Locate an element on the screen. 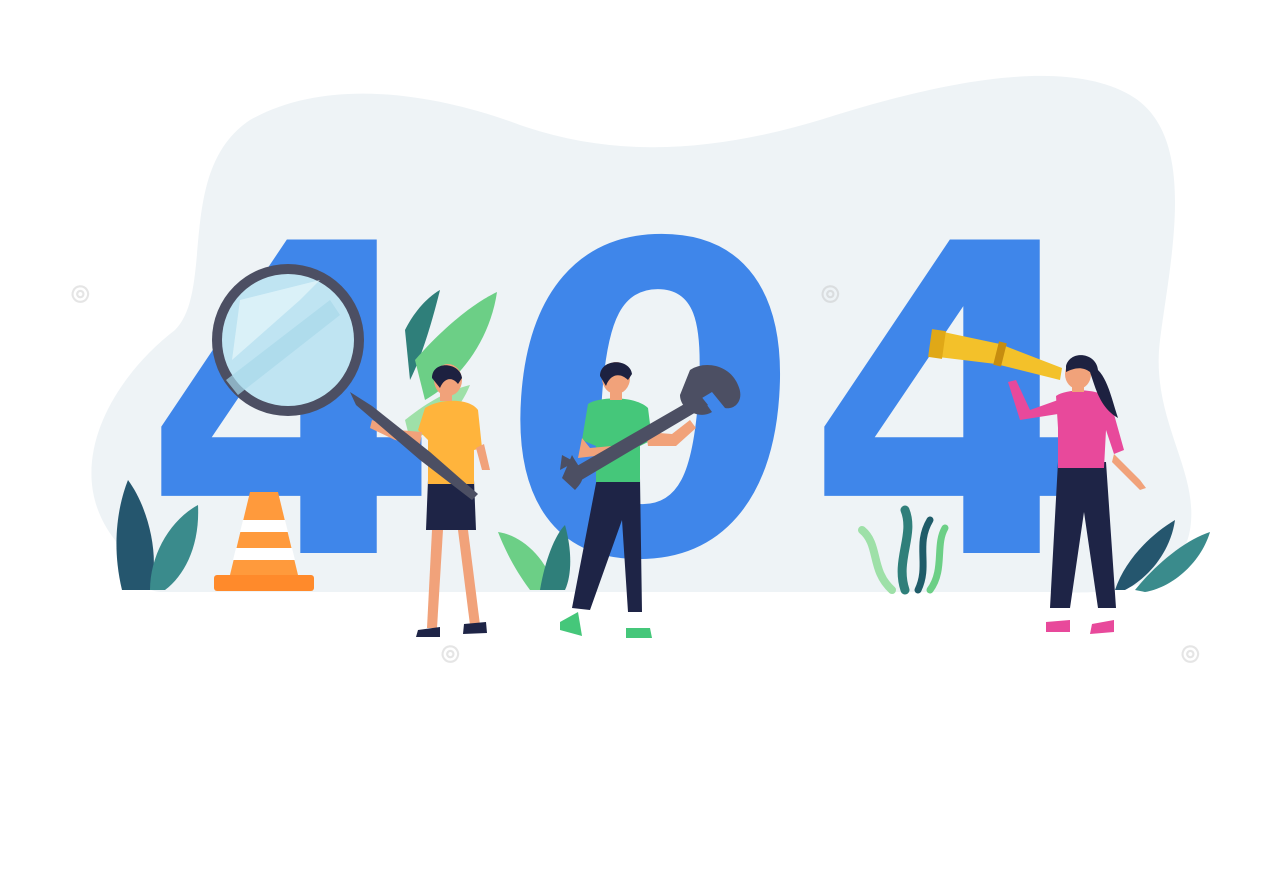 This screenshot has height=871, width=1286. plant-seaweed-icon is located at coordinates (903, 550).